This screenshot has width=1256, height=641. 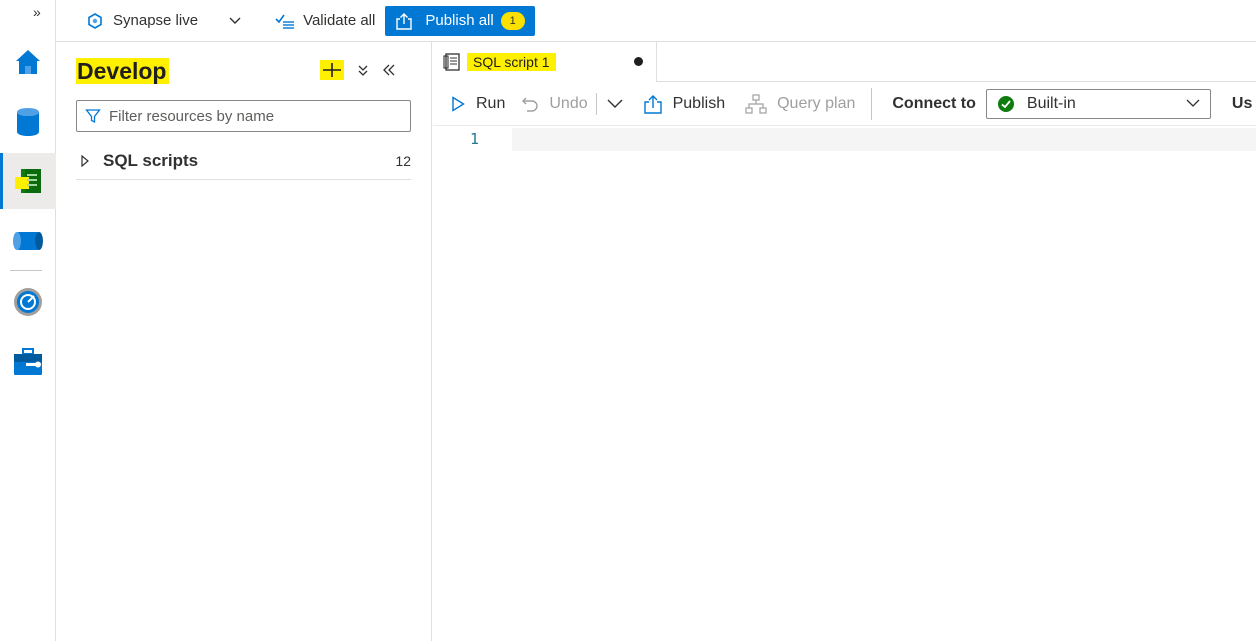 I want to click on publish-all-button: Publish all 1, so click(x=460, y=20).